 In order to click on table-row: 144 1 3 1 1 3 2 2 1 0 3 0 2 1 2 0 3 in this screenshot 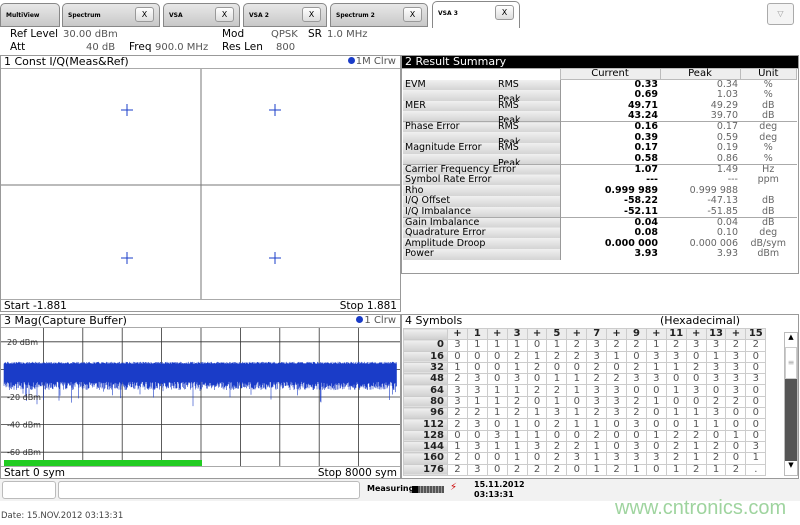, I will do `click(585, 447)`.